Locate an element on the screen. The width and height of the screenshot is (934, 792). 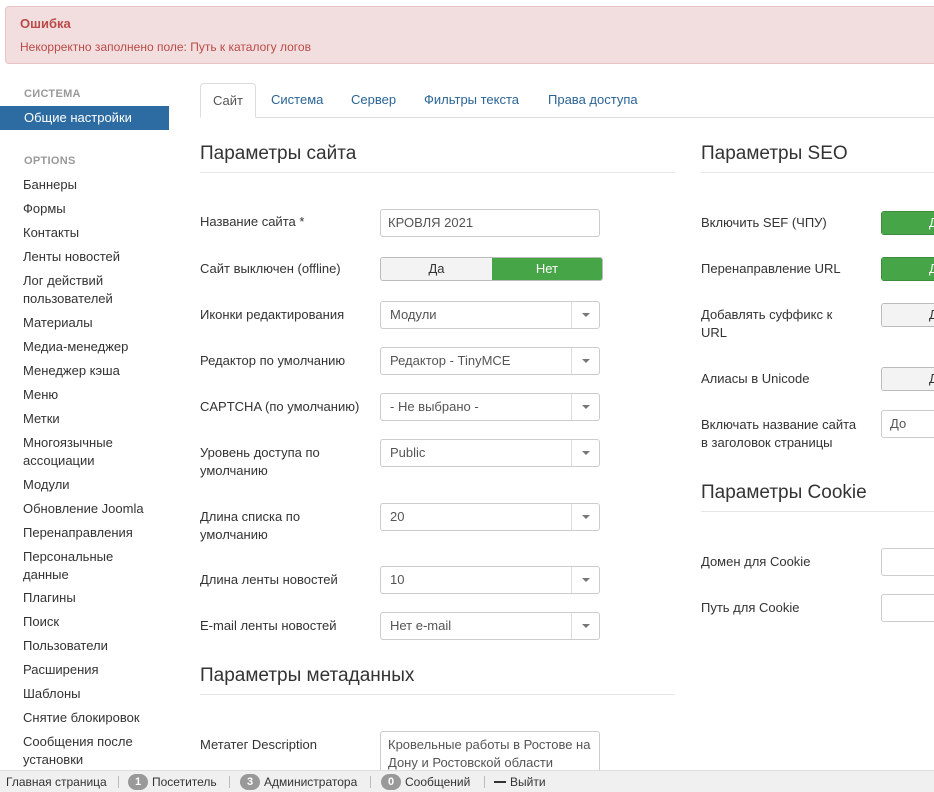
admins-label: Администратора is located at coordinates (311, 782).